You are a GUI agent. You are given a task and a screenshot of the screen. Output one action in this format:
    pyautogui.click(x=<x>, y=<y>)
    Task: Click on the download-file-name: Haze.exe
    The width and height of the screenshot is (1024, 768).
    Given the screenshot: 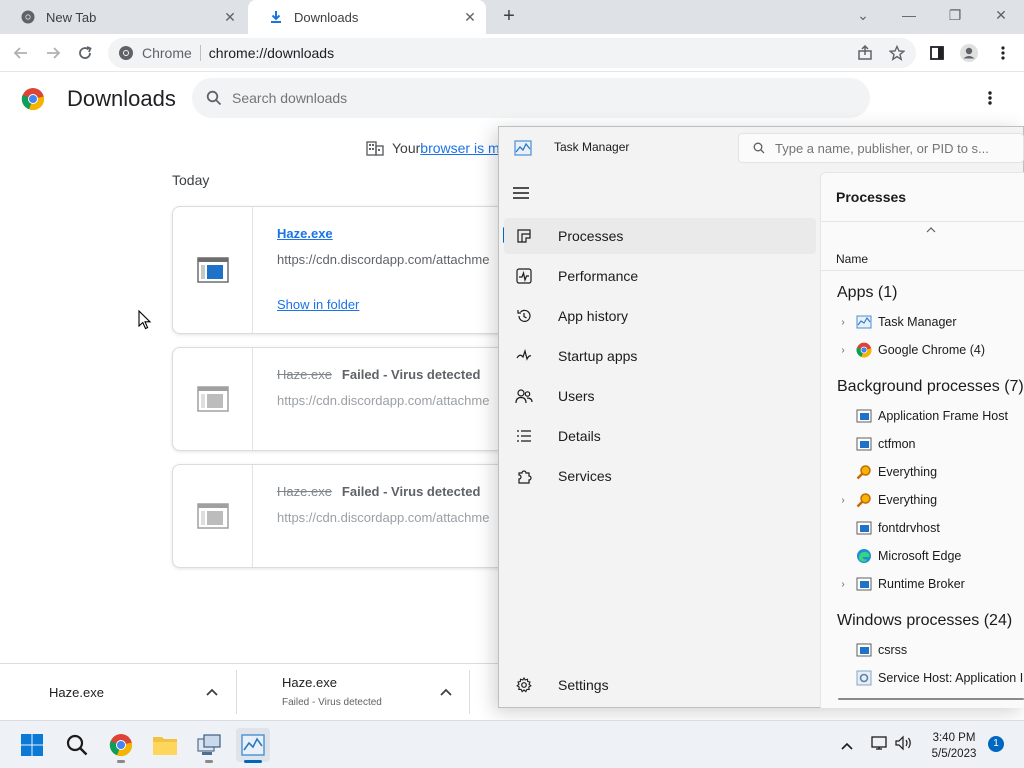 What is the action you would take?
    pyautogui.click(x=304, y=491)
    